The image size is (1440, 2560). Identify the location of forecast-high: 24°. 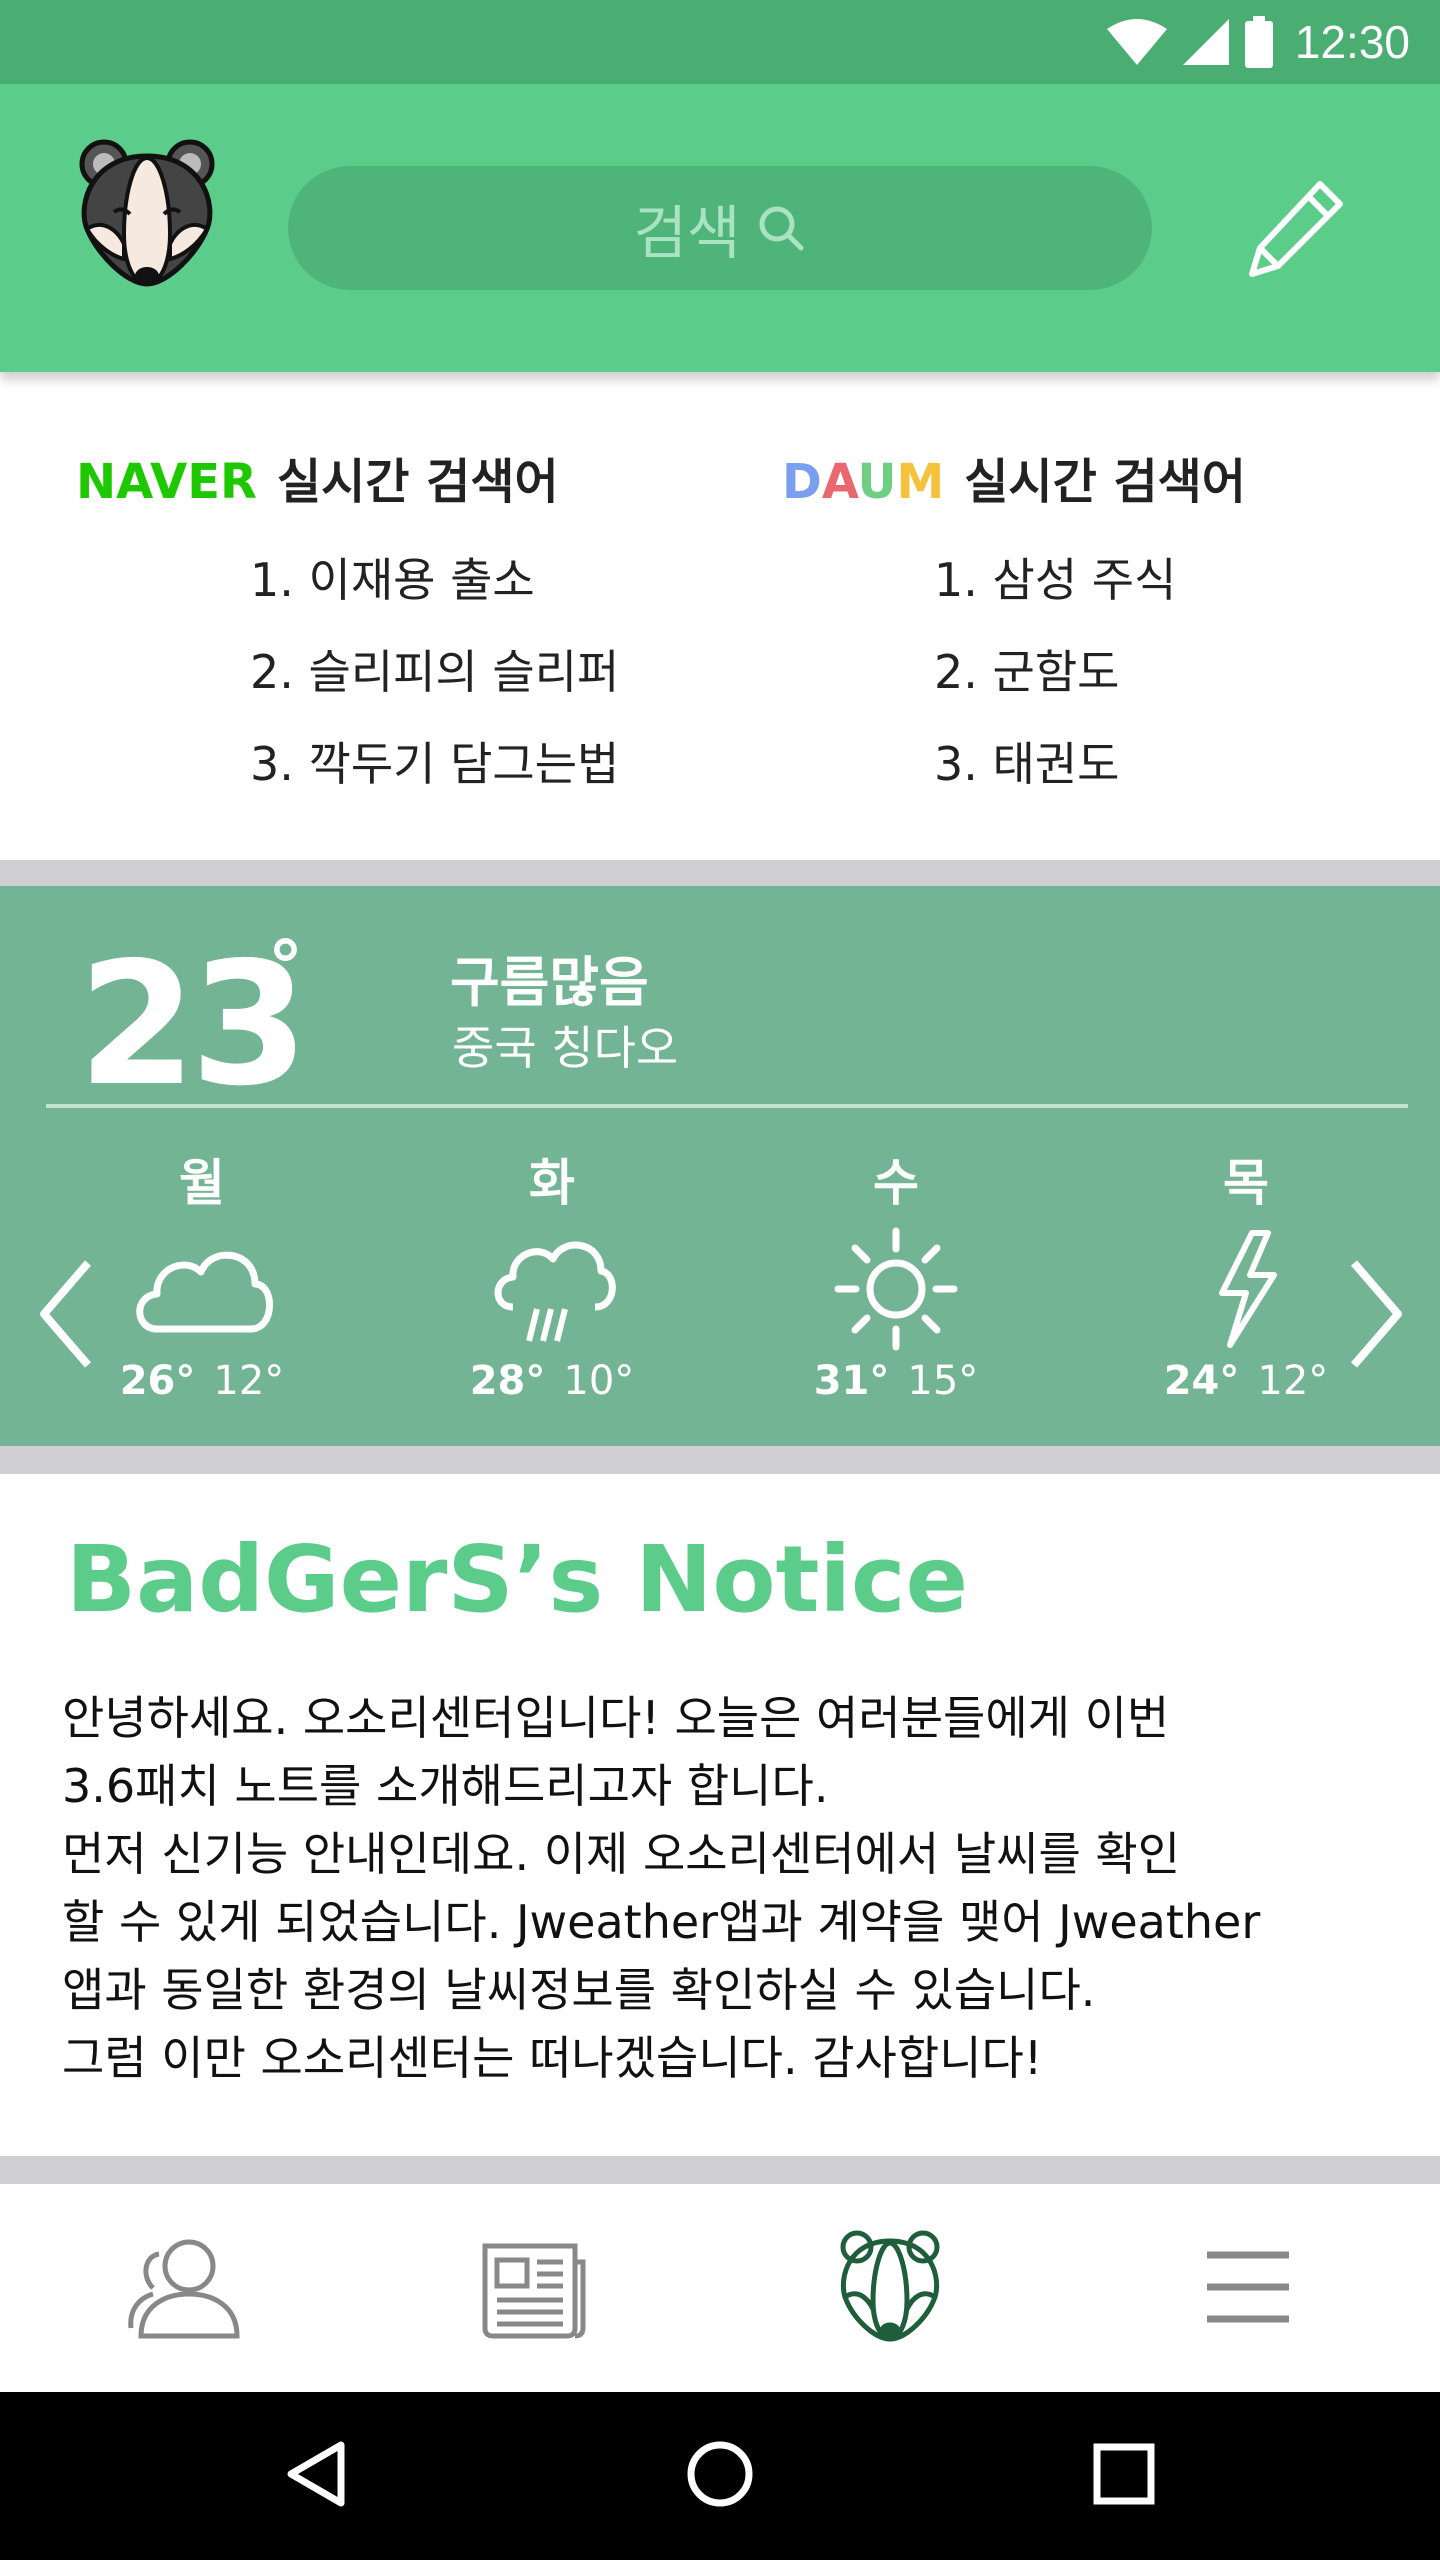
(1201, 1381).